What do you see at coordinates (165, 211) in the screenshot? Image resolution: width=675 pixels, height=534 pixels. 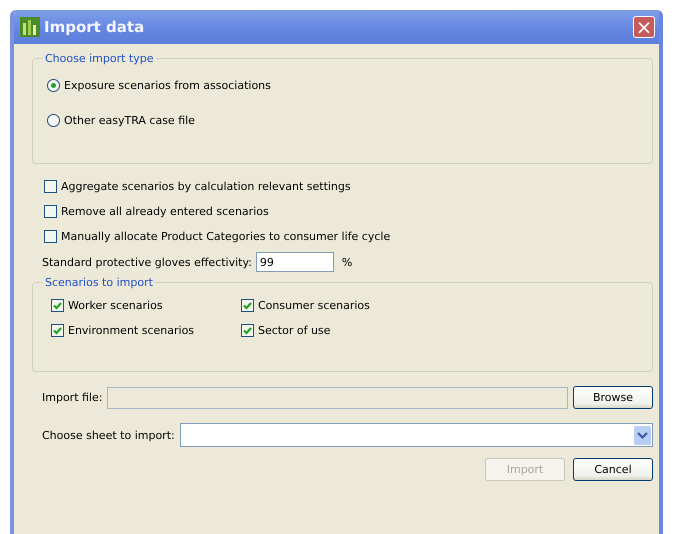 I see `checkbox-label: Remove all already entered scenarios` at bounding box center [165, 211].